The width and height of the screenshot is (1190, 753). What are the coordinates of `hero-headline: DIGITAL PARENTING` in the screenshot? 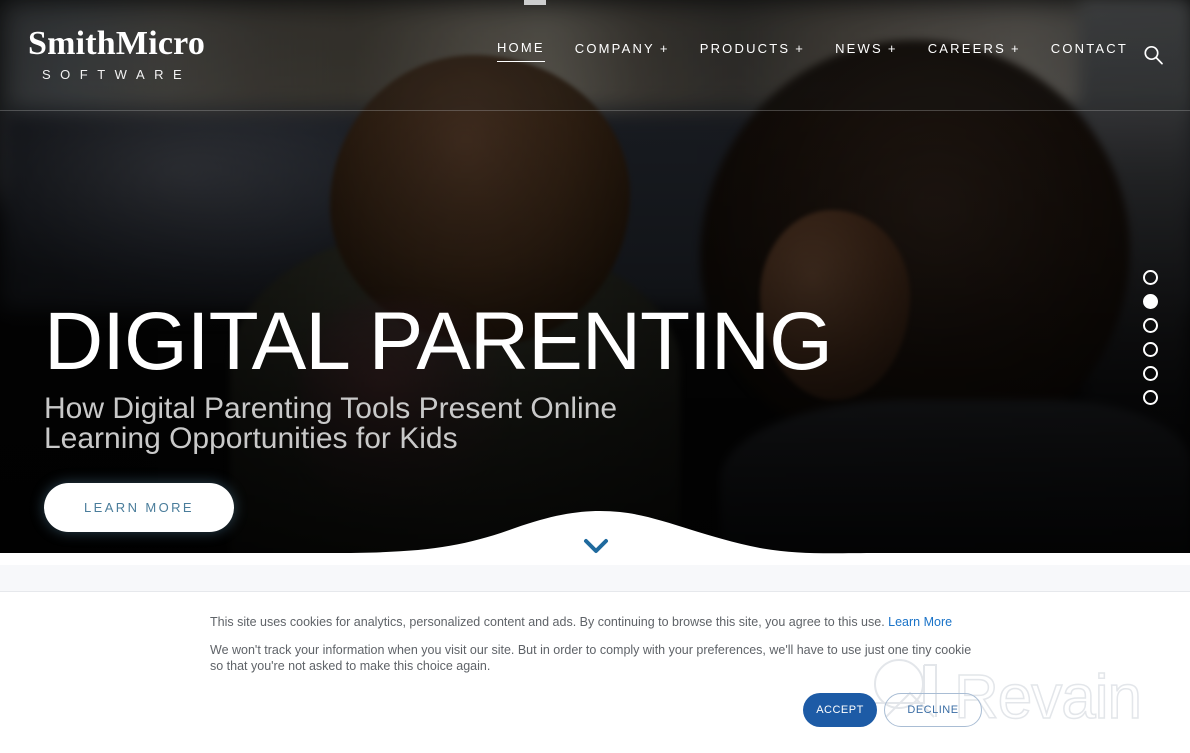 It's located at (438, 341).